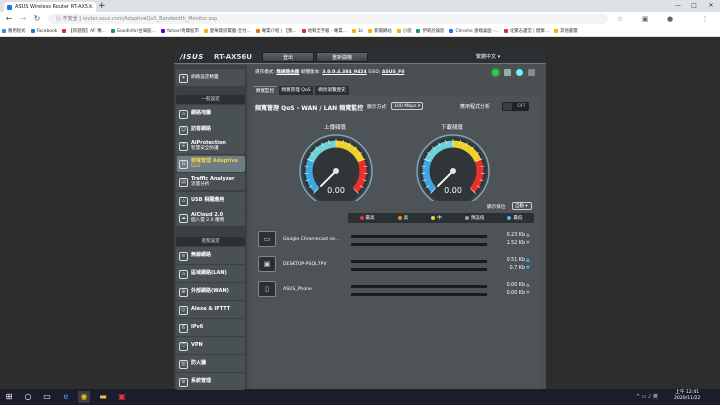  Describe the element at coordinates (332, 90) in the screenshot. I see `tab-web-history: 網頁瀏覽歷史` at that location.